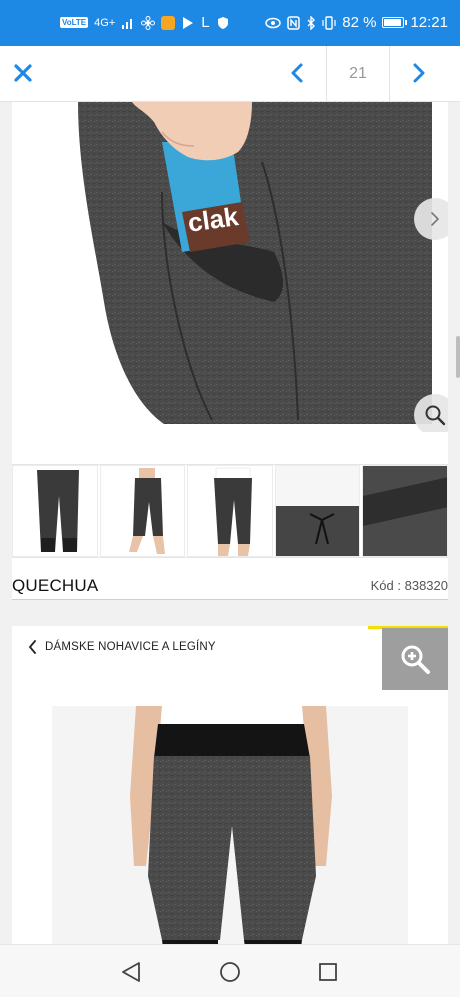  I want to click on close-button, so click(23, 73).